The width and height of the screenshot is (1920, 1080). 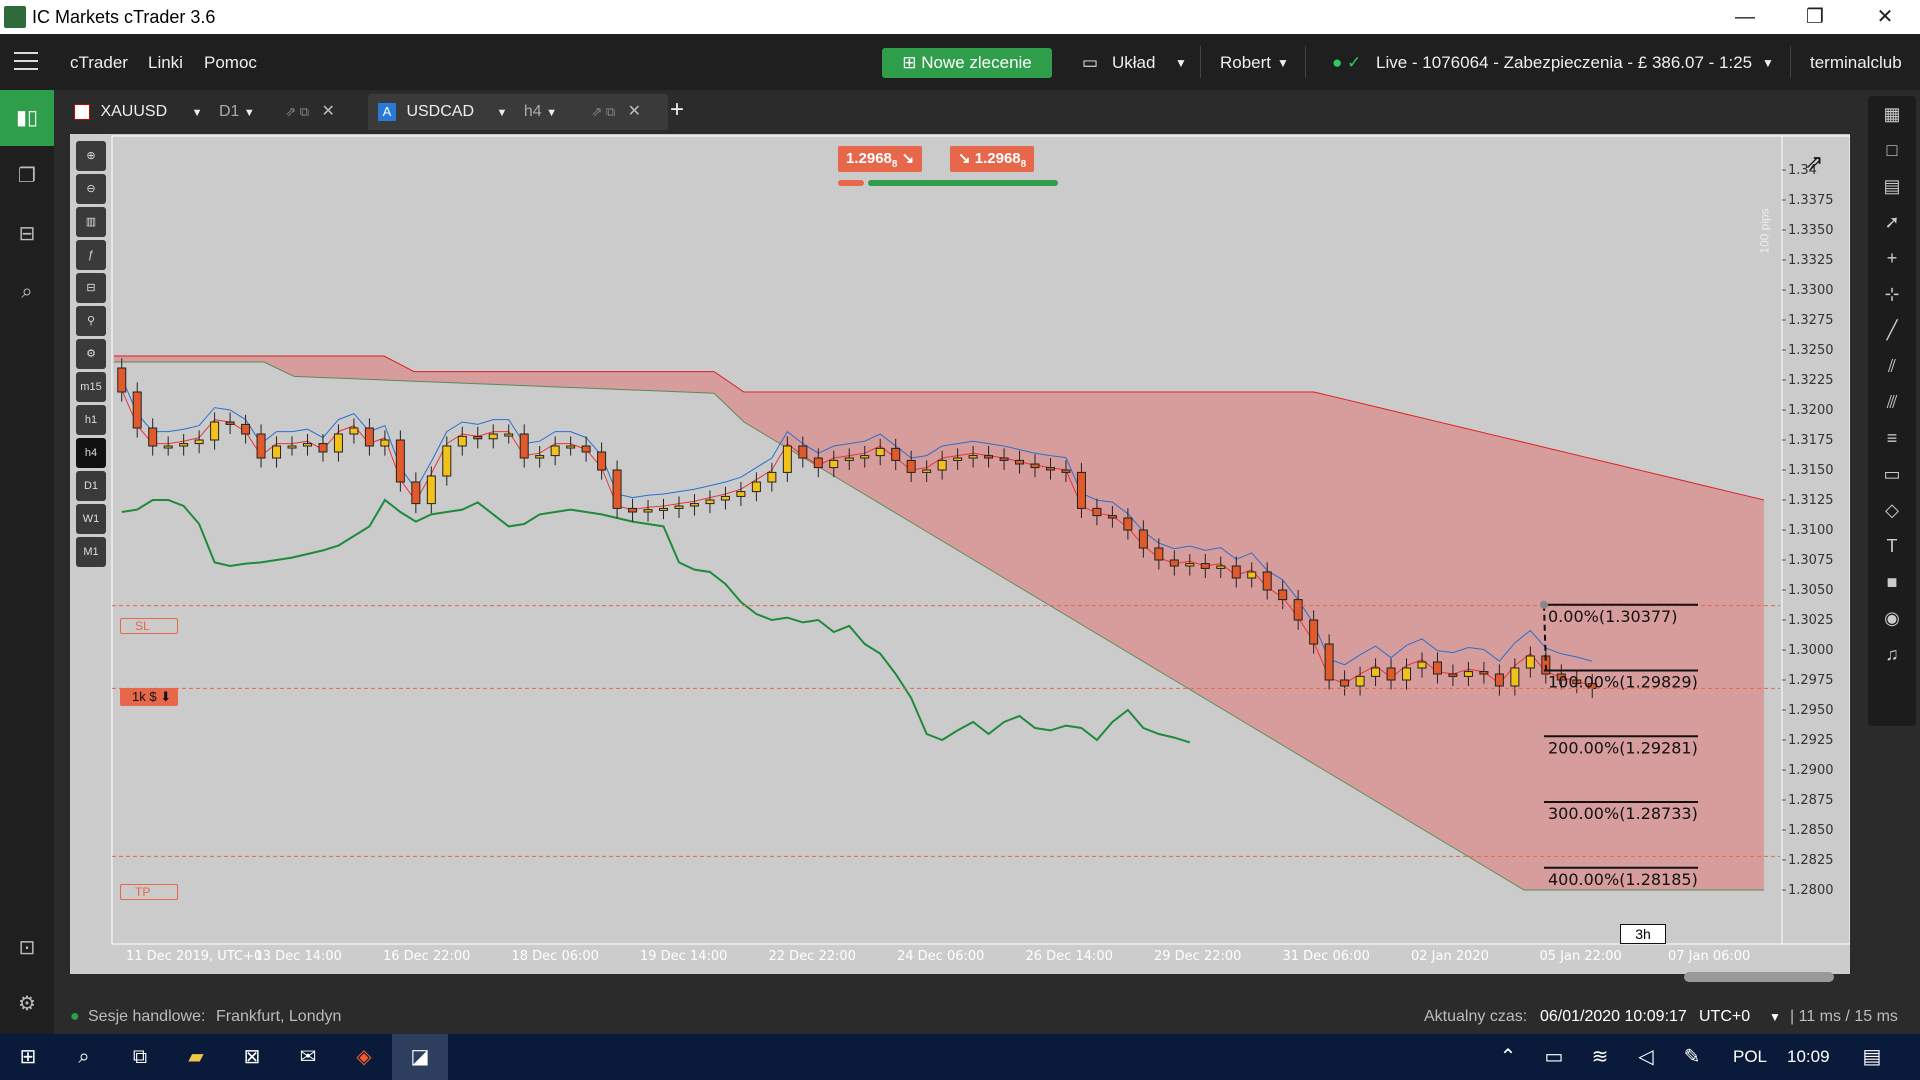 I want to click on shape-icon: ◇, so click(x=1892, y=510).